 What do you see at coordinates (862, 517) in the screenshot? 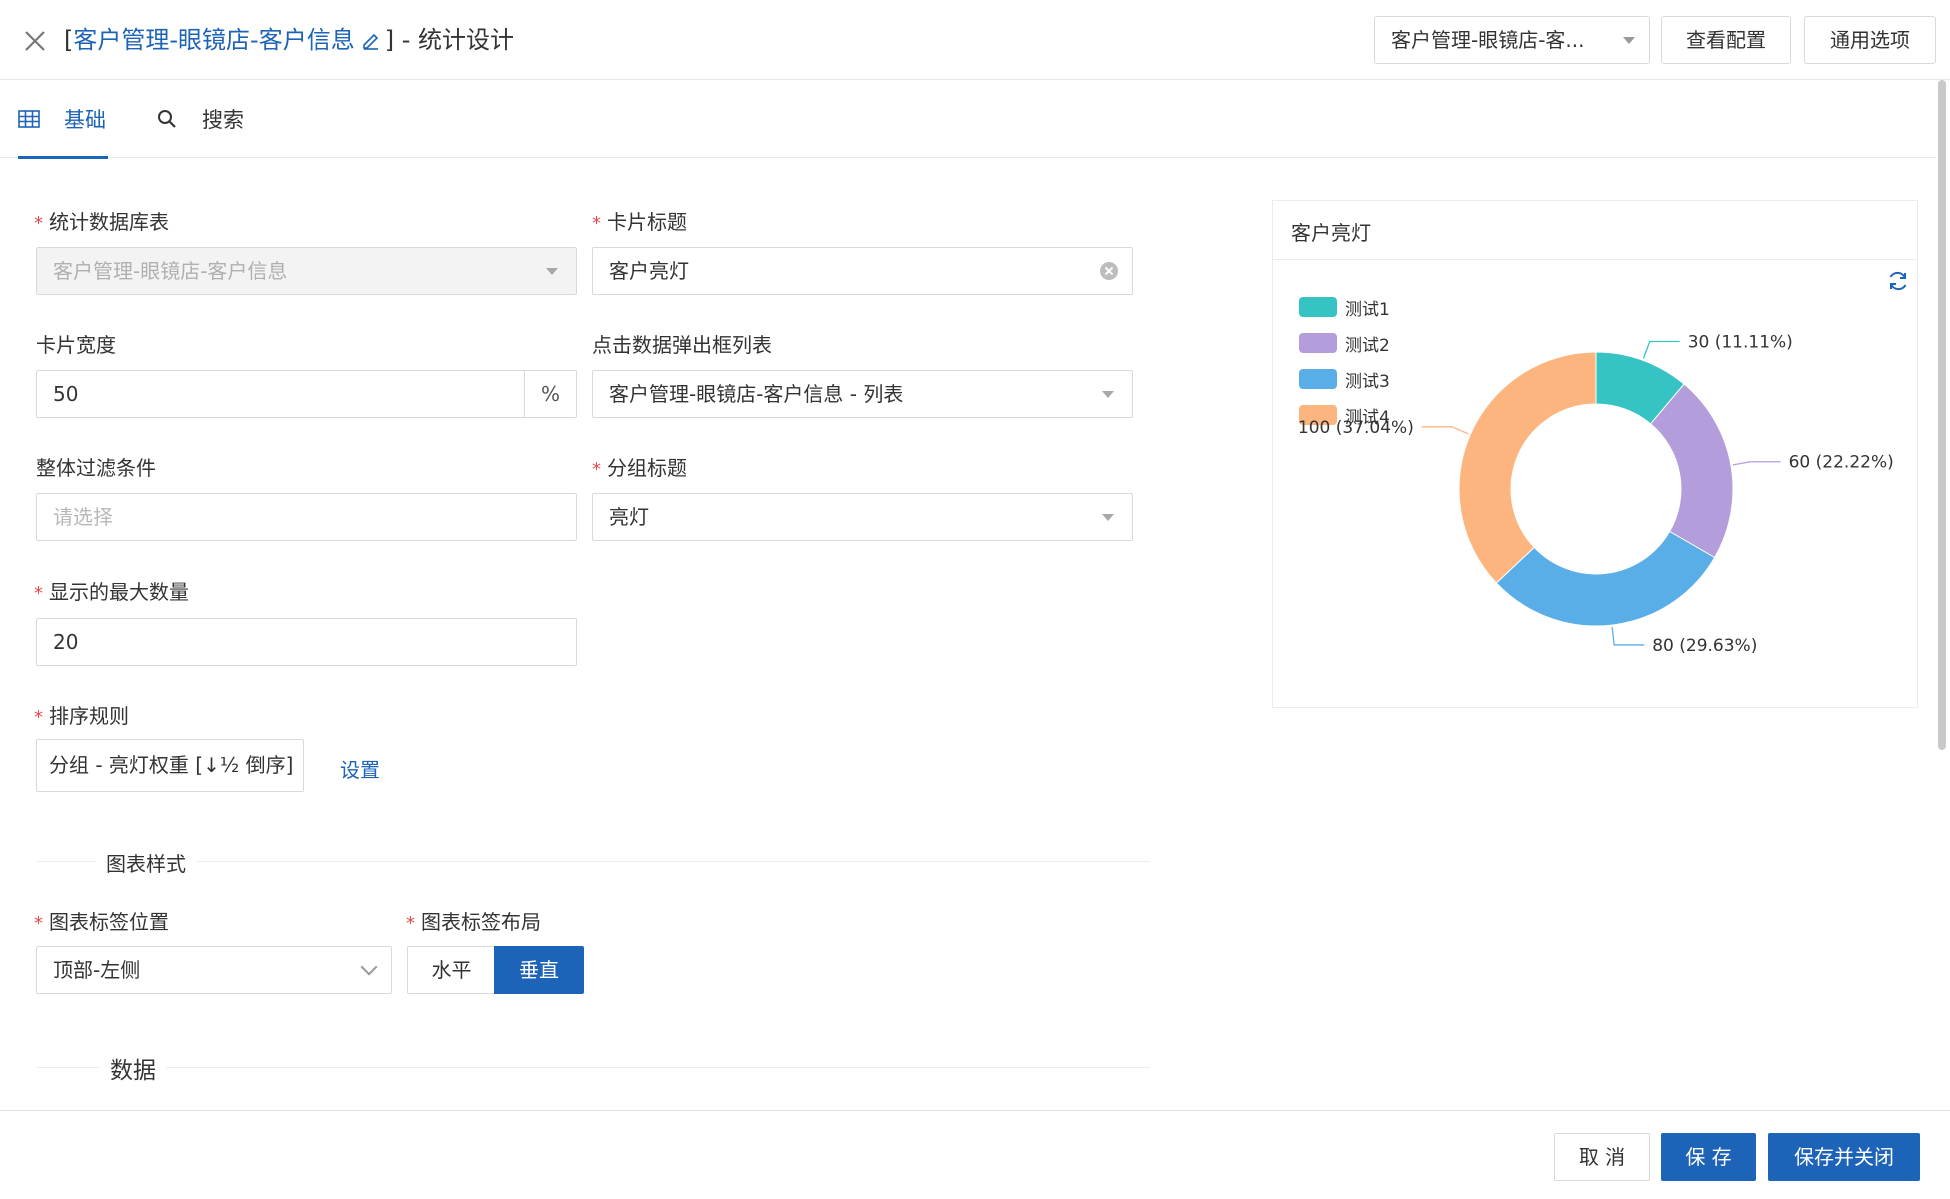
I see `group-title-select: 亮灯` at bounding box center [862, 517].